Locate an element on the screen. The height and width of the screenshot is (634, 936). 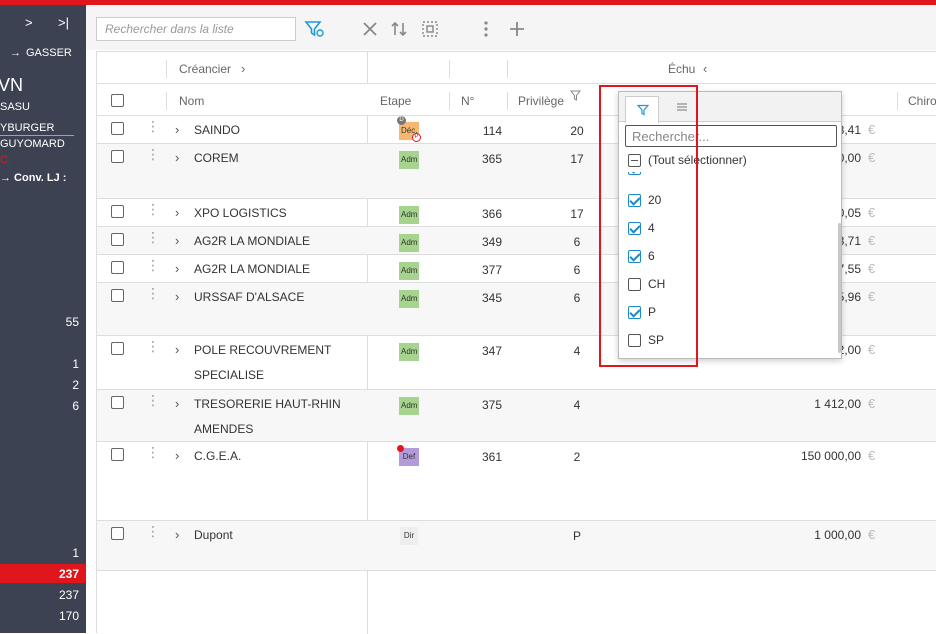
creancier-name: AG2R LA MONDIALE is located at coordinates (252, 241).